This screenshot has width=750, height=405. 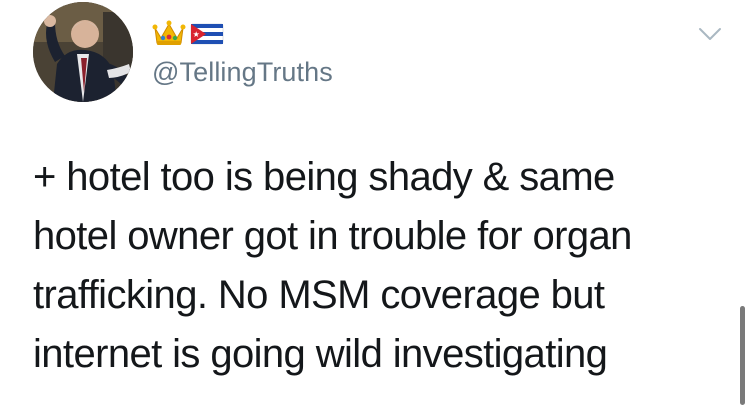 What do you see at coordinates (710, 34) in the screenshot?
I see `chevron-down-icon` at bounding box center [710, 34].